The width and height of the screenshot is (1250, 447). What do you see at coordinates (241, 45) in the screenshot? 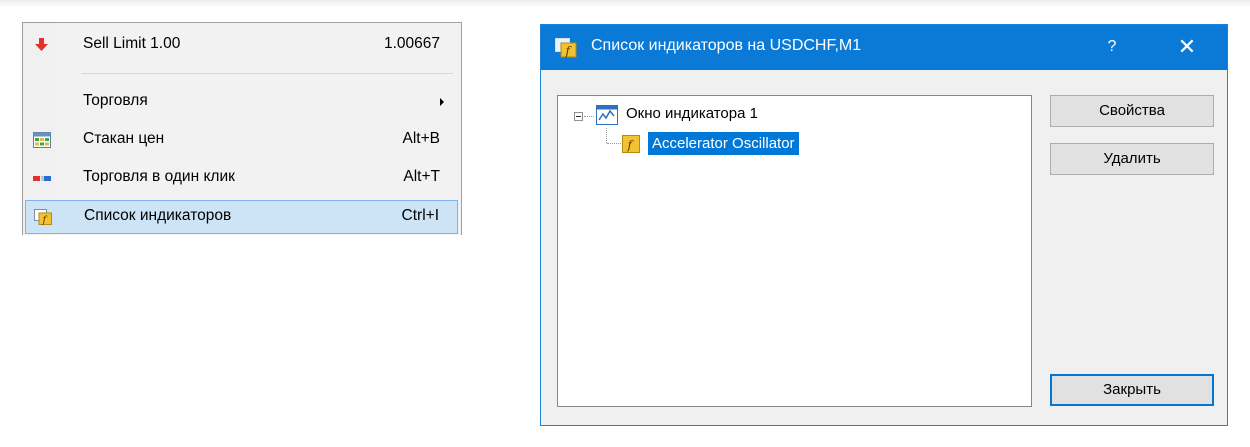
I see `menu-item-sell-limit: Sell Limit 1.00 1.00667` at bounding box center [241, 45].